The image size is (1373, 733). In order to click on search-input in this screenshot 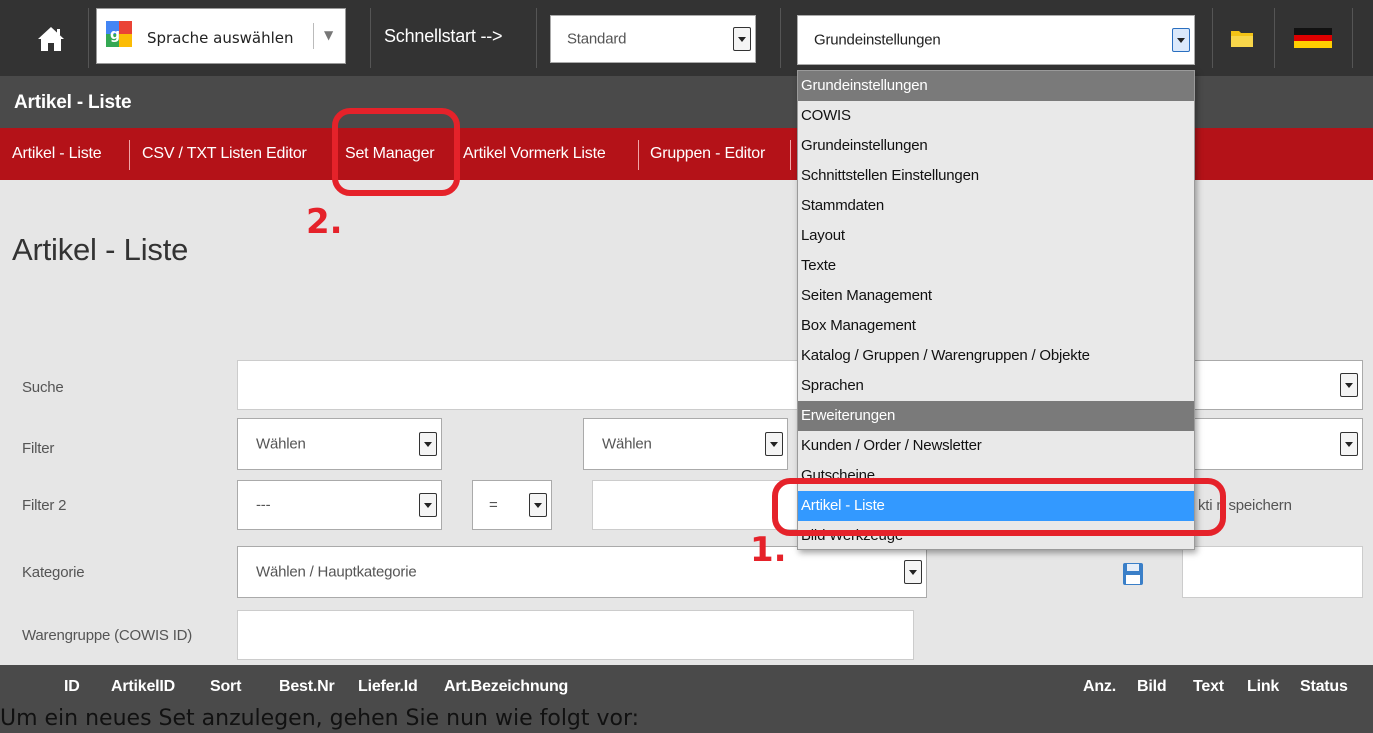, I will do `click(519, 385)`.